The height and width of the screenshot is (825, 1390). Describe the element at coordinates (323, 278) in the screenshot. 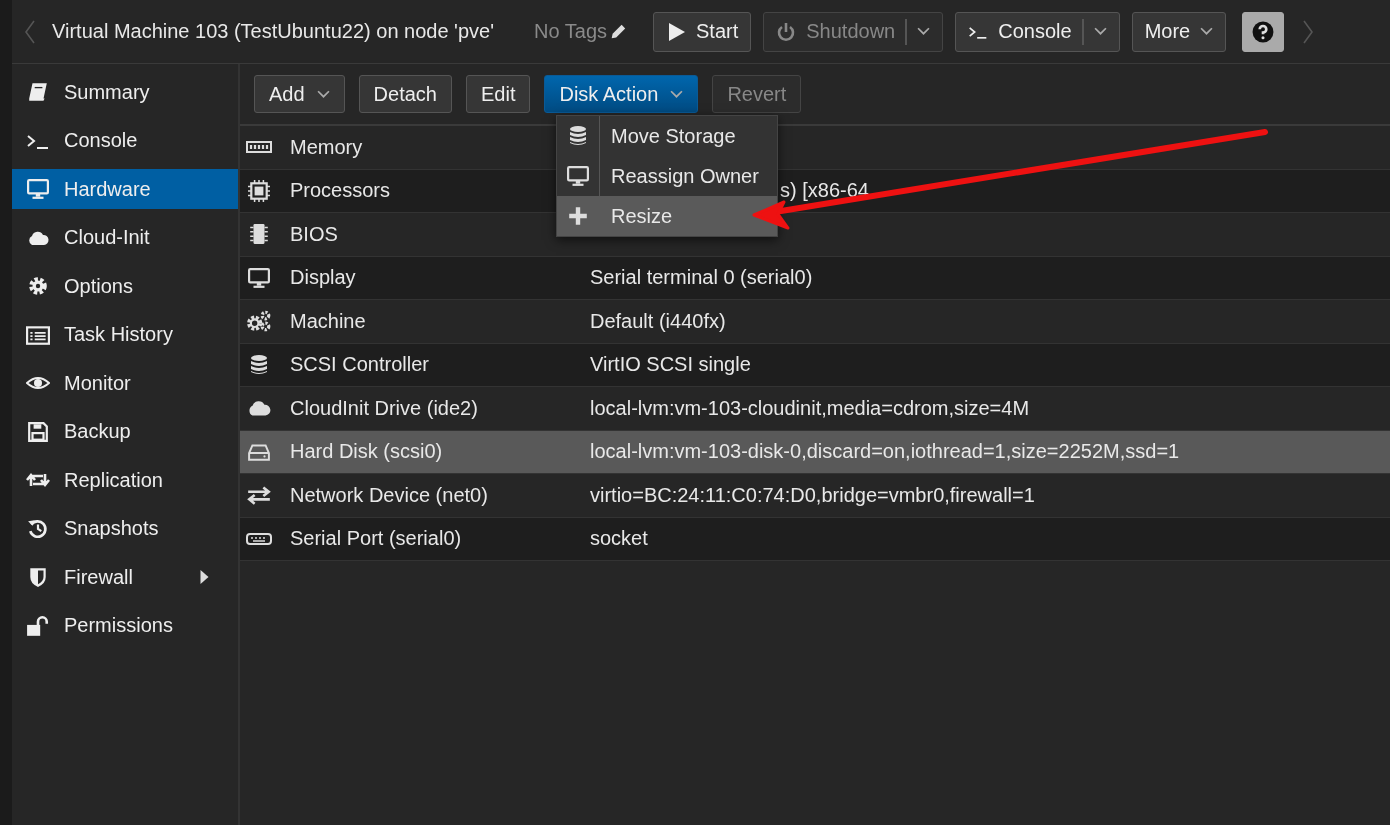

I see `table-cell: Display` at that location.